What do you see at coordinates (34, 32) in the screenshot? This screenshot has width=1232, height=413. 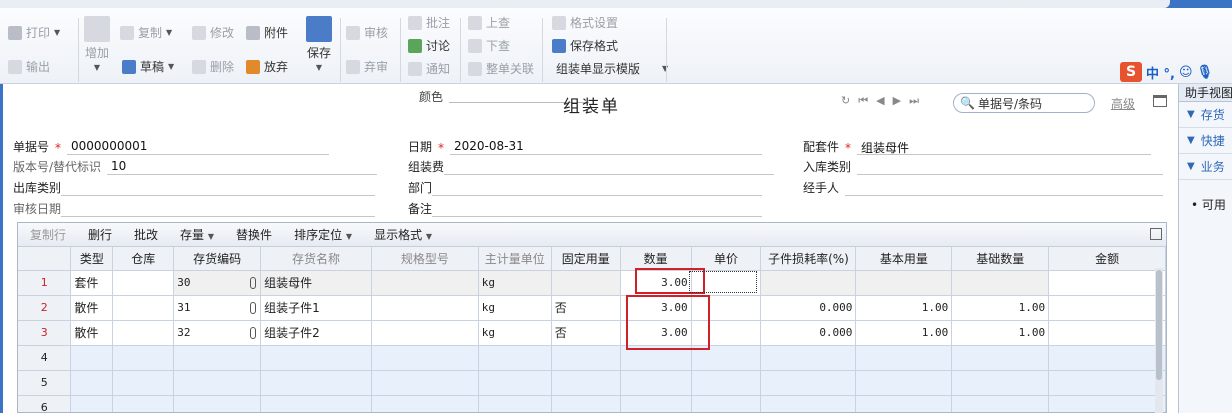 I see `print-button: 打印 ▼` at bounding box center [34, 32].